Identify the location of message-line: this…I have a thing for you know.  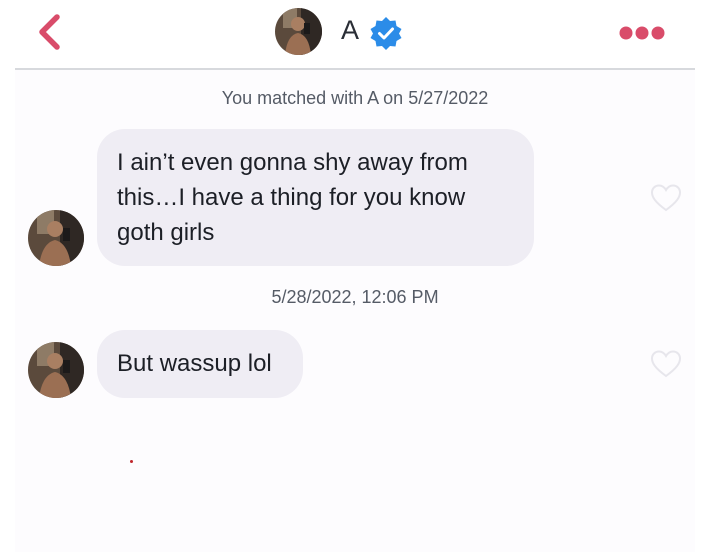
(291, 197).